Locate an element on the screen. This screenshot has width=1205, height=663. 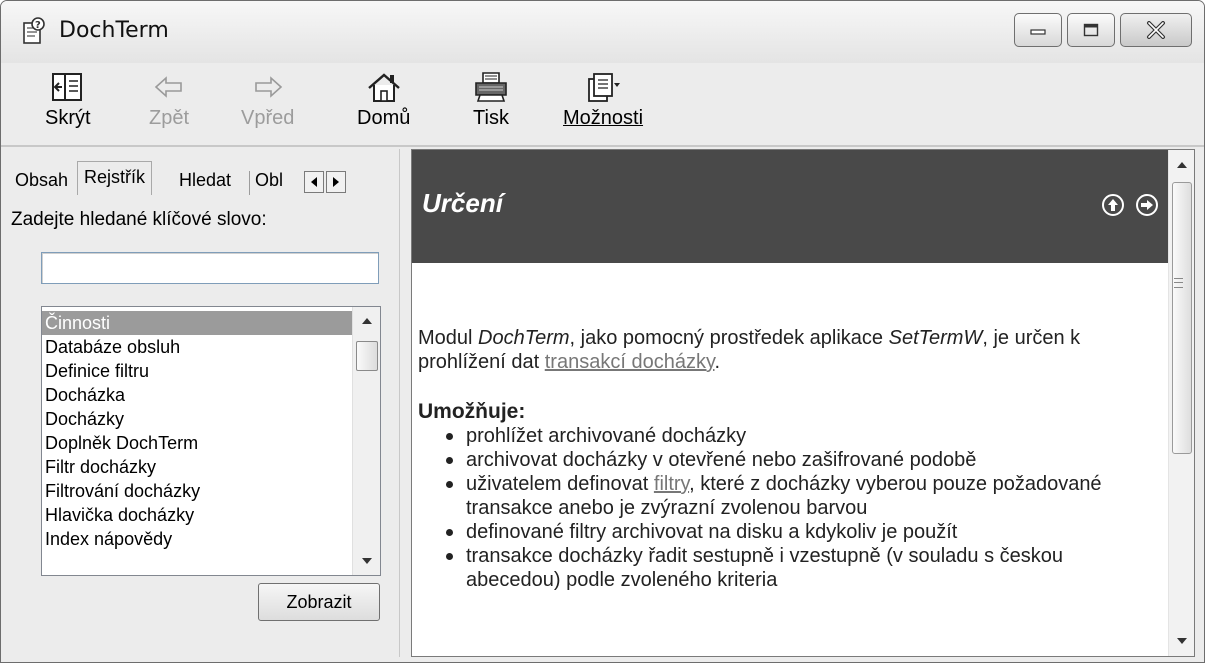
index-list-item: Databáze obsluh is located at coordinates (197, 347).